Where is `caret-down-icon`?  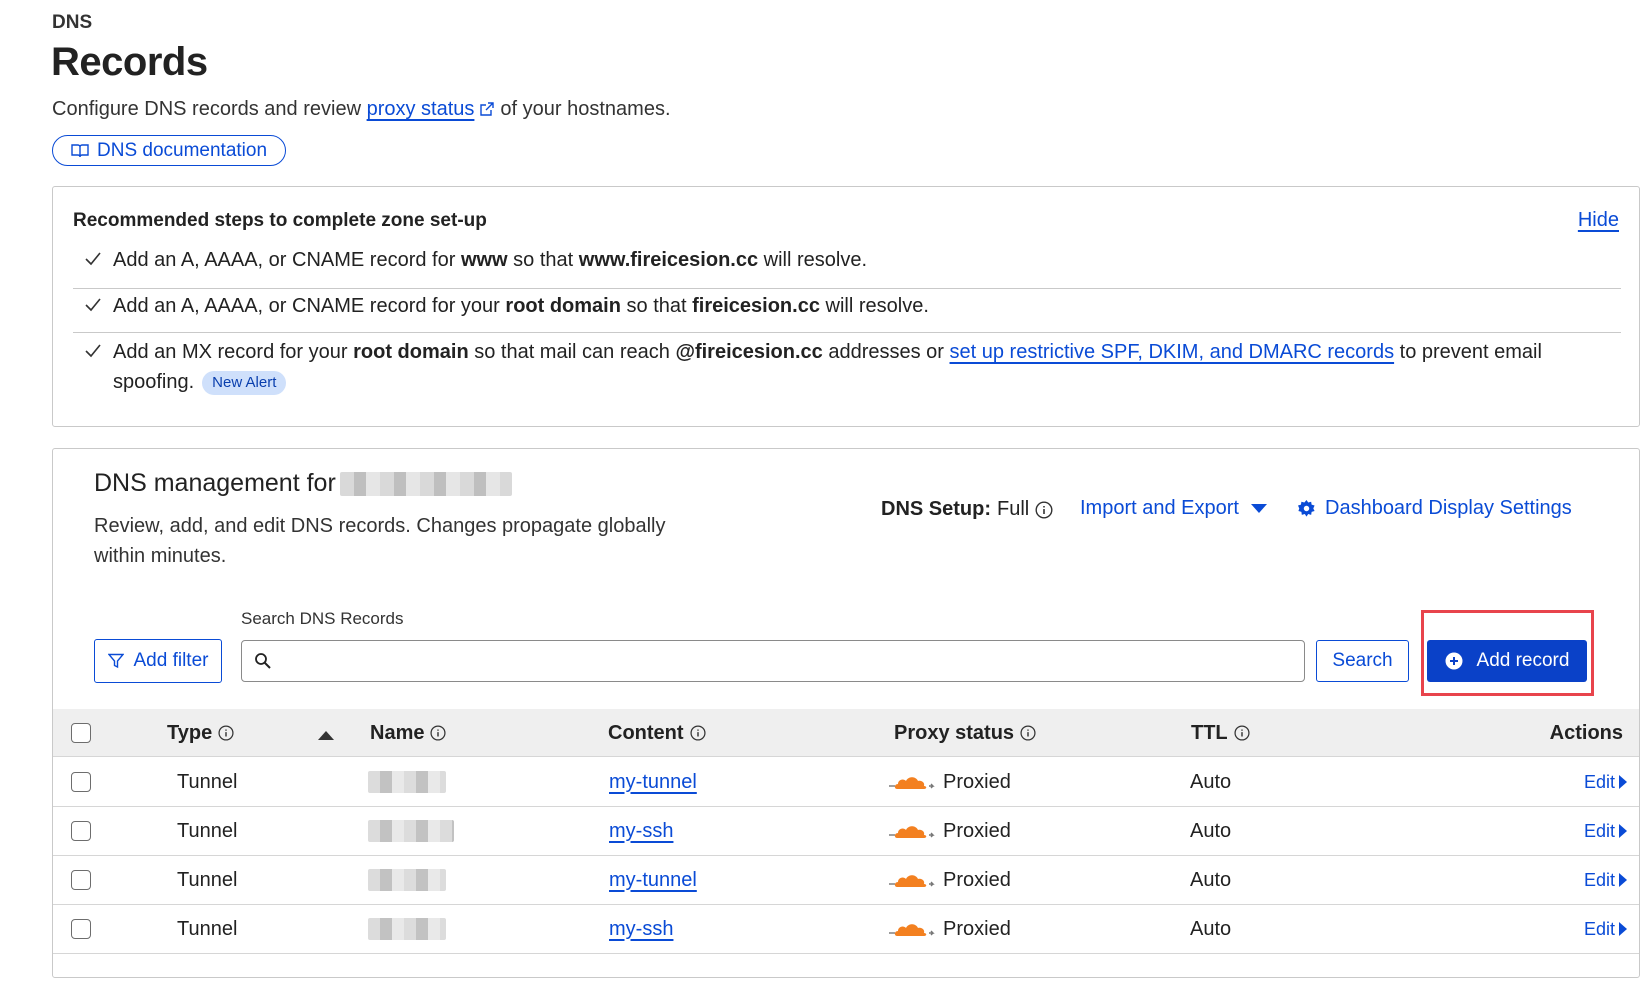
caret-down-icon is located at coordinates (1258, 508).